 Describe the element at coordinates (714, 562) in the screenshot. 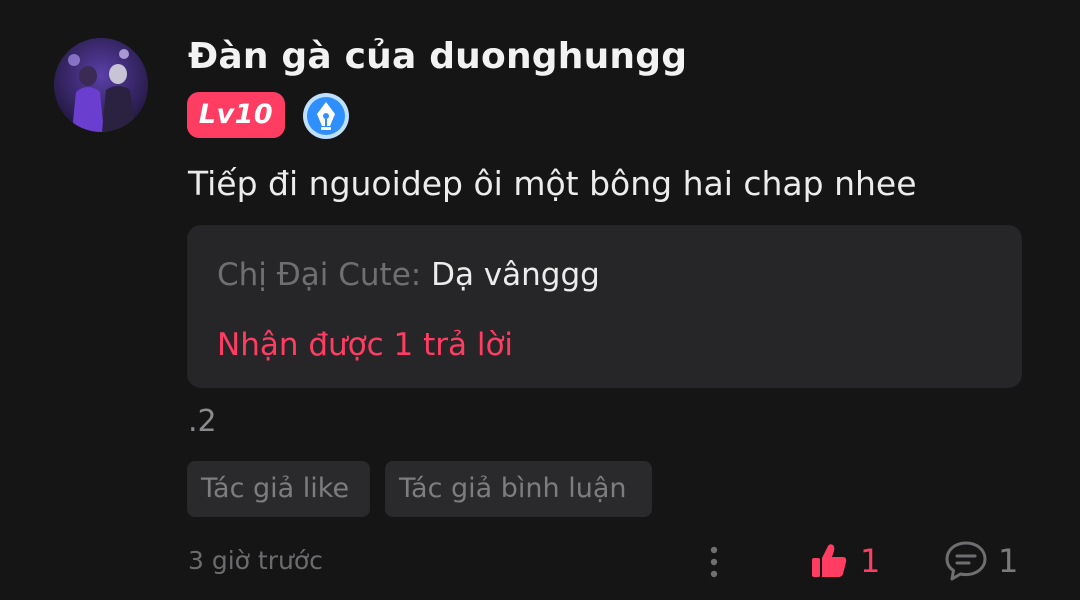

I see `more-vertical-icon` at that location.